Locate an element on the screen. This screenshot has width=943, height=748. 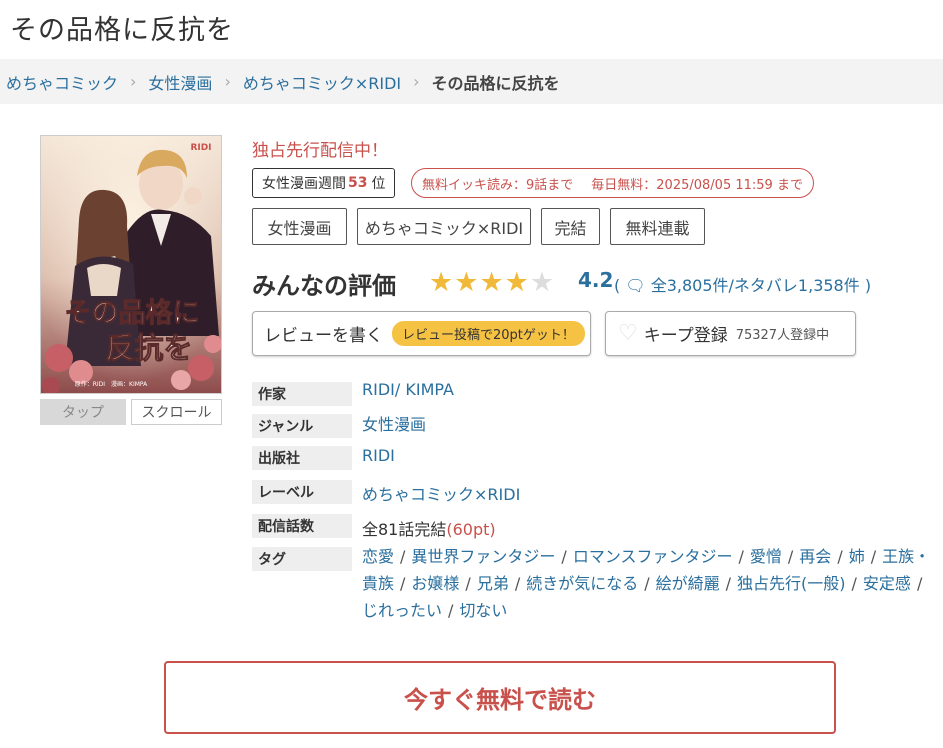
tag-ridi: めちゃコミック×RIDI is located at coordinates (444, 226).